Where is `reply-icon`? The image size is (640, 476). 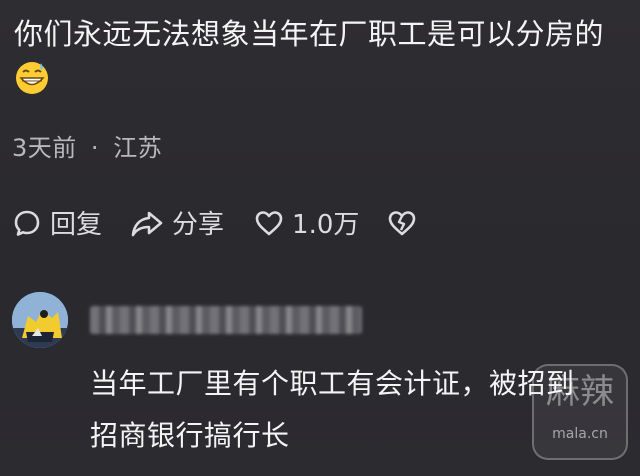 reply-icon is located at coordinates (27, 223).